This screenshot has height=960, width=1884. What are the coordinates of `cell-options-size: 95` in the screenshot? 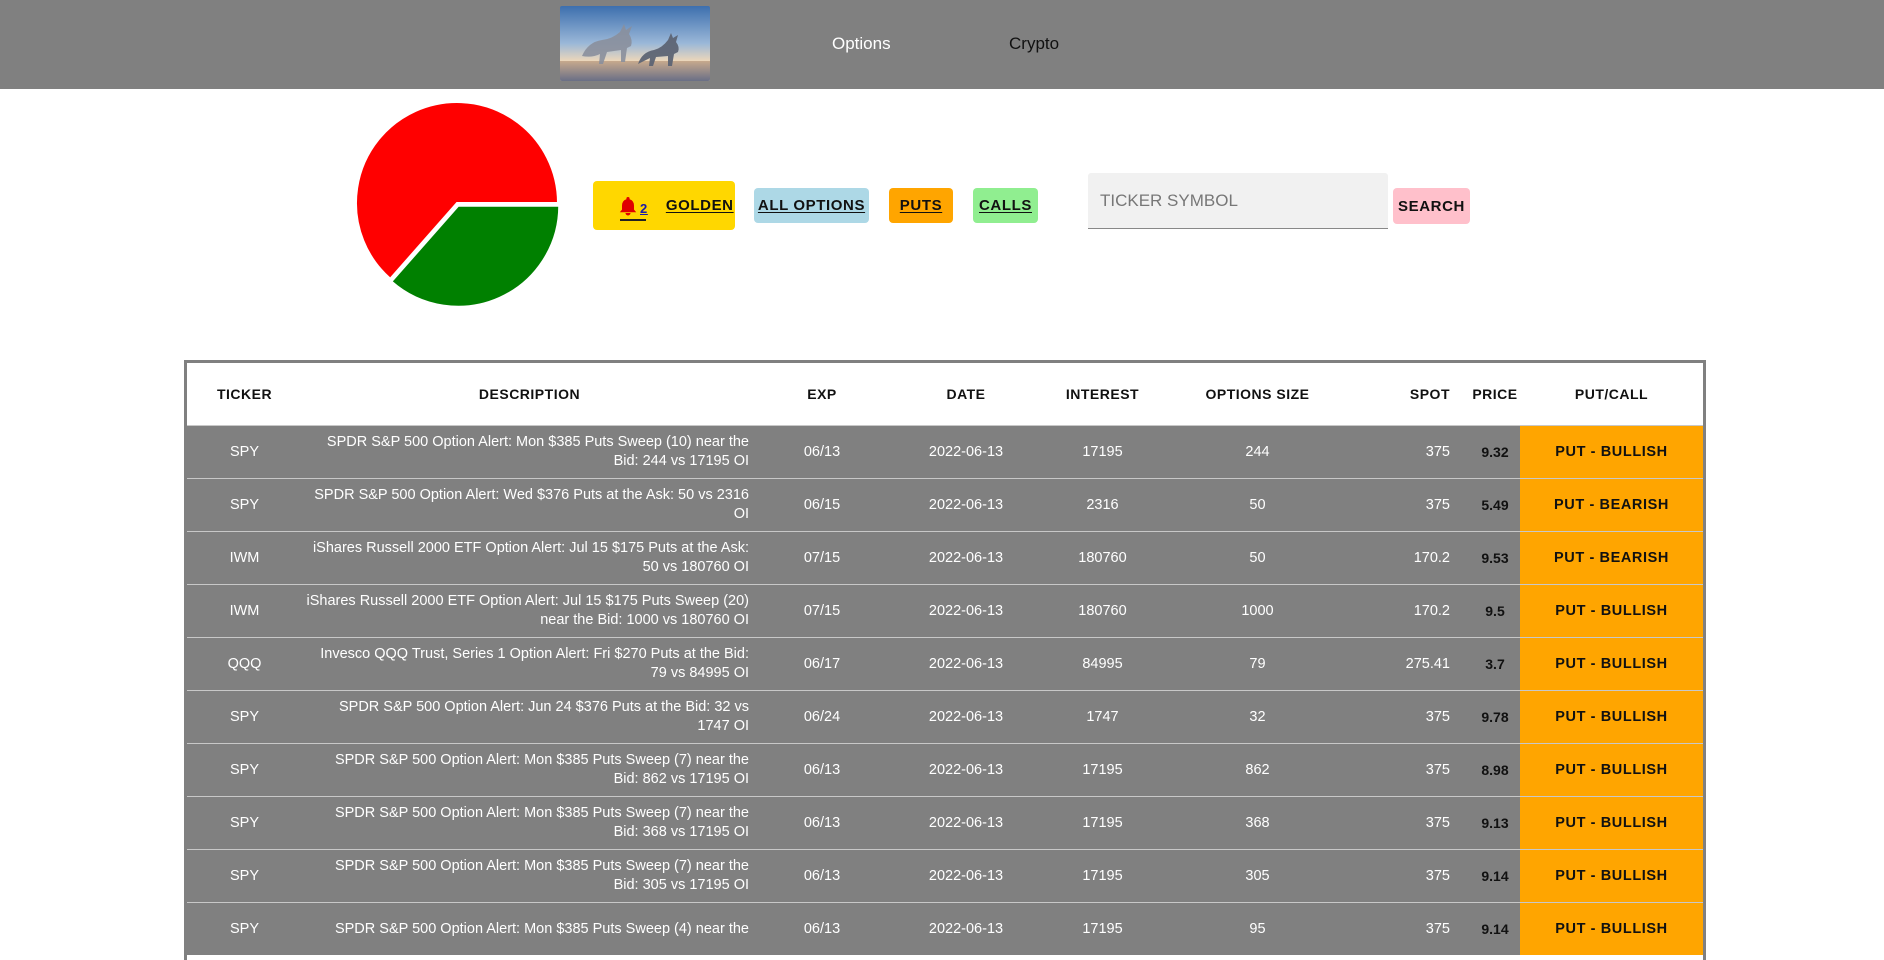 It's located at (1257, 928).